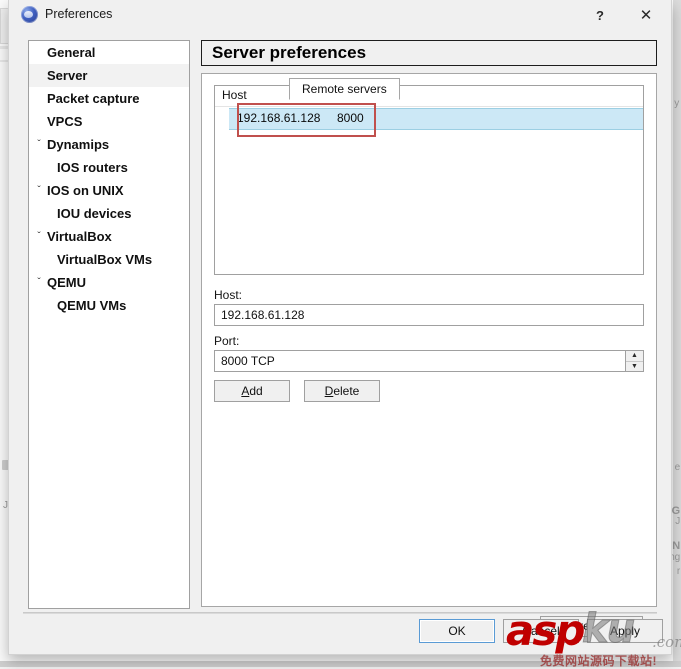 The height and width of the screenshot is (669, 681). I want to click on delete-button: Delete, so click(342, 391).